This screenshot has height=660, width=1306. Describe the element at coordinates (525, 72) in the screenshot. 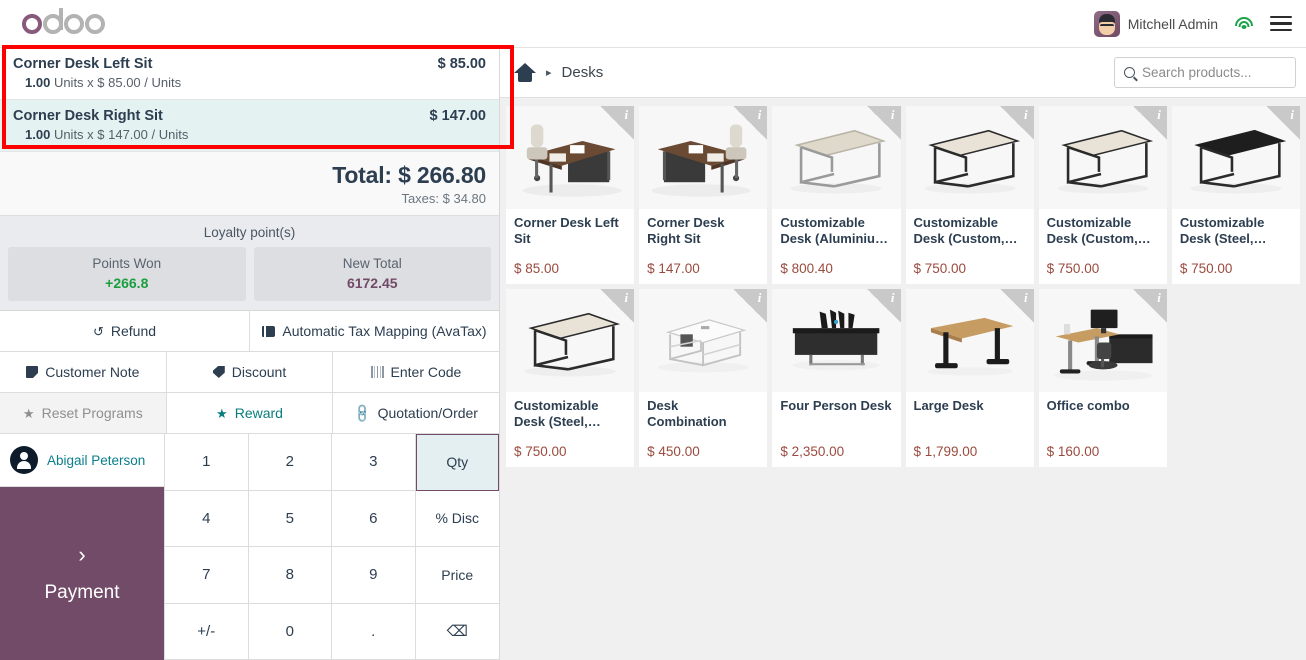

I see `home-icon` at that location.